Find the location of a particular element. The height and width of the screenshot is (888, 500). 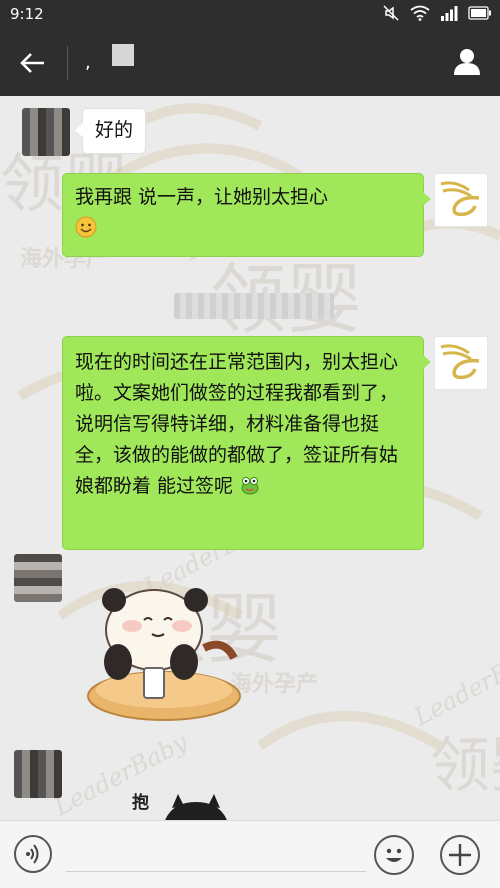

wifi-icon is located at coordinates (420, 13).